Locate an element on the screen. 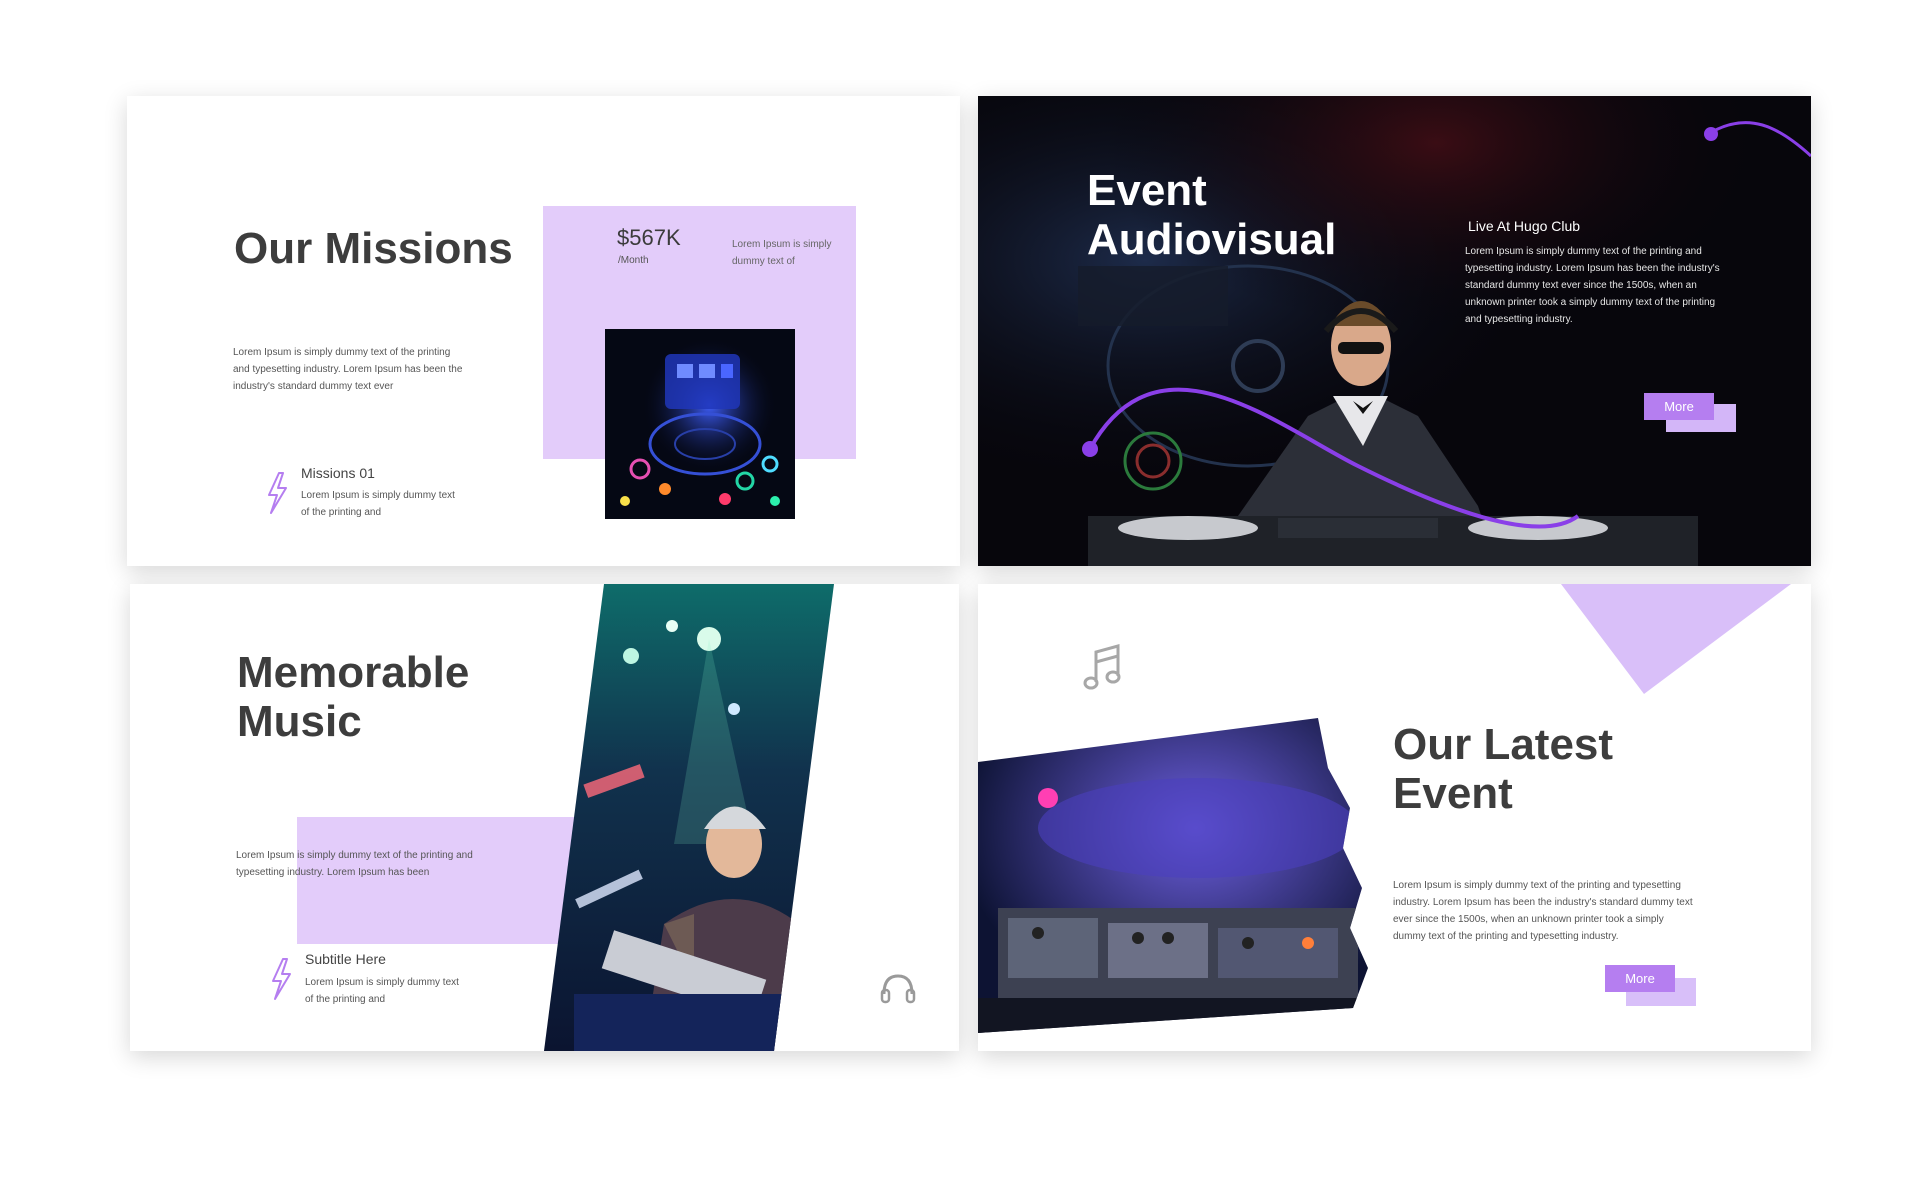 The height and width of the screenshot is (1200, 1930). title-line-2: Event is located at coordinates (1453, 794).